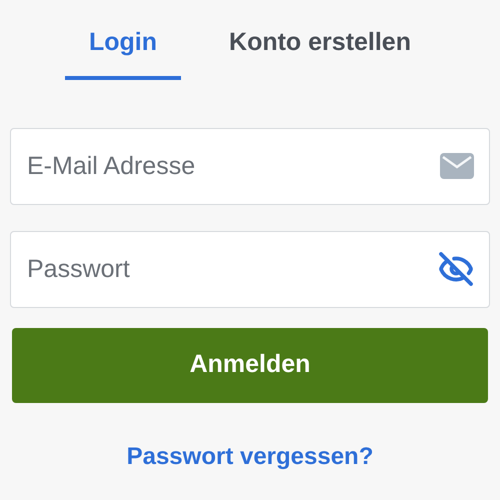 The height and width of the screenshot is (500, 500). Describe the element at coordinates (250, 166) in the screenshot. I see `email-field: E-Mail Adresse` at that location.